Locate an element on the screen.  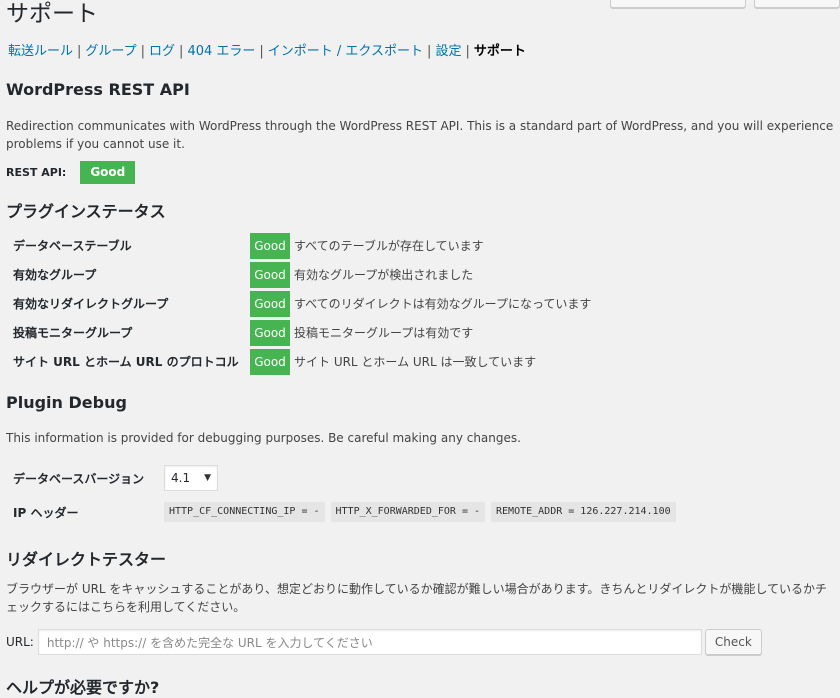
rest-api-status-badge: Good is located at coordinates (108, 172).